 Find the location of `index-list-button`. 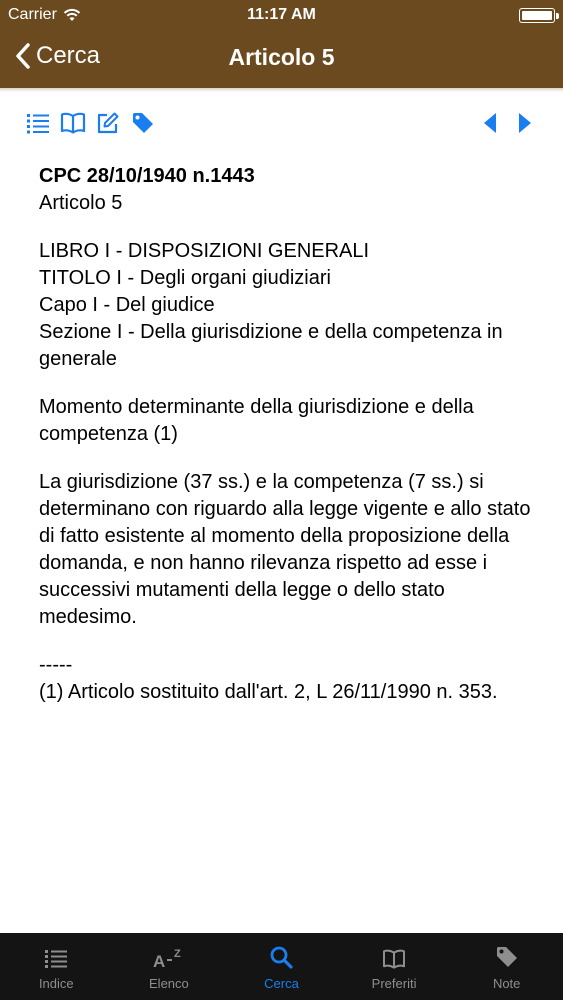

index-list-button is located at coordinates (38, 123).